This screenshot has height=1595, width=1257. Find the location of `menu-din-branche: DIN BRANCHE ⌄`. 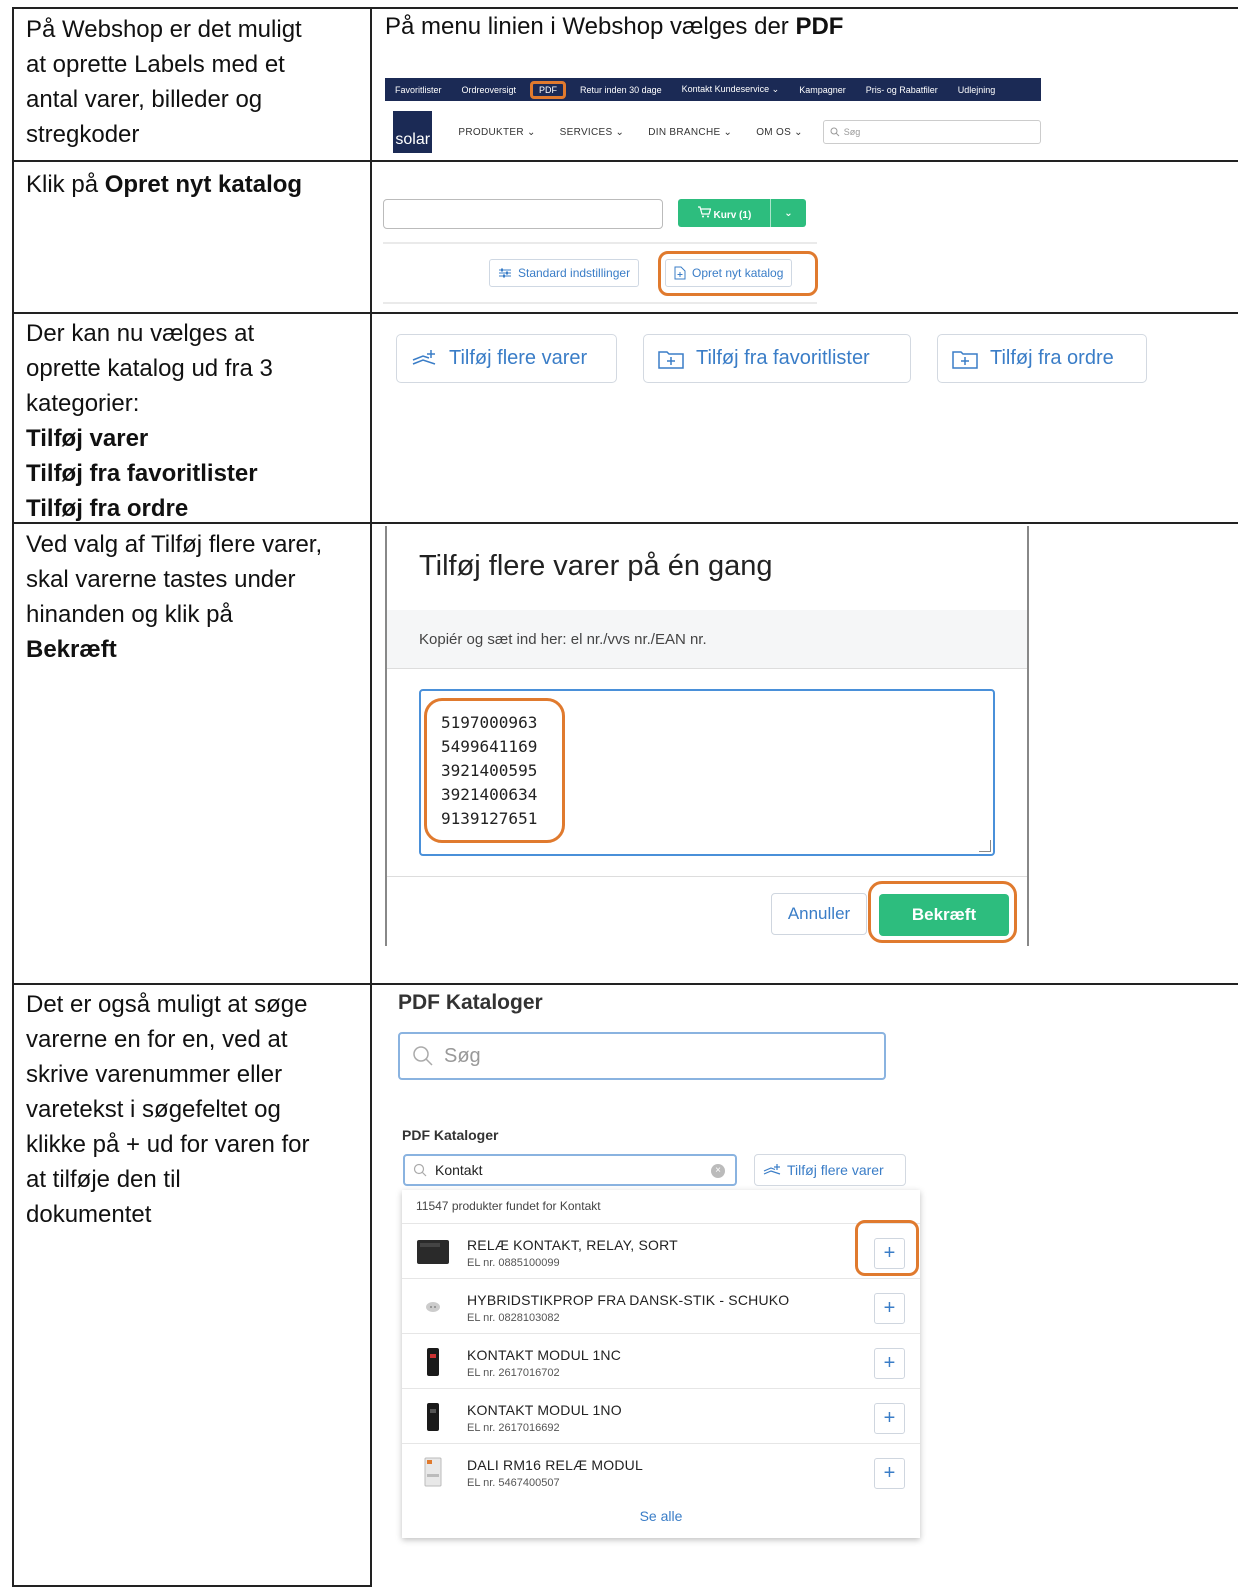

menu-din-branche: DIN BRANCHE ⌄ is located at coordinates (690, 132).